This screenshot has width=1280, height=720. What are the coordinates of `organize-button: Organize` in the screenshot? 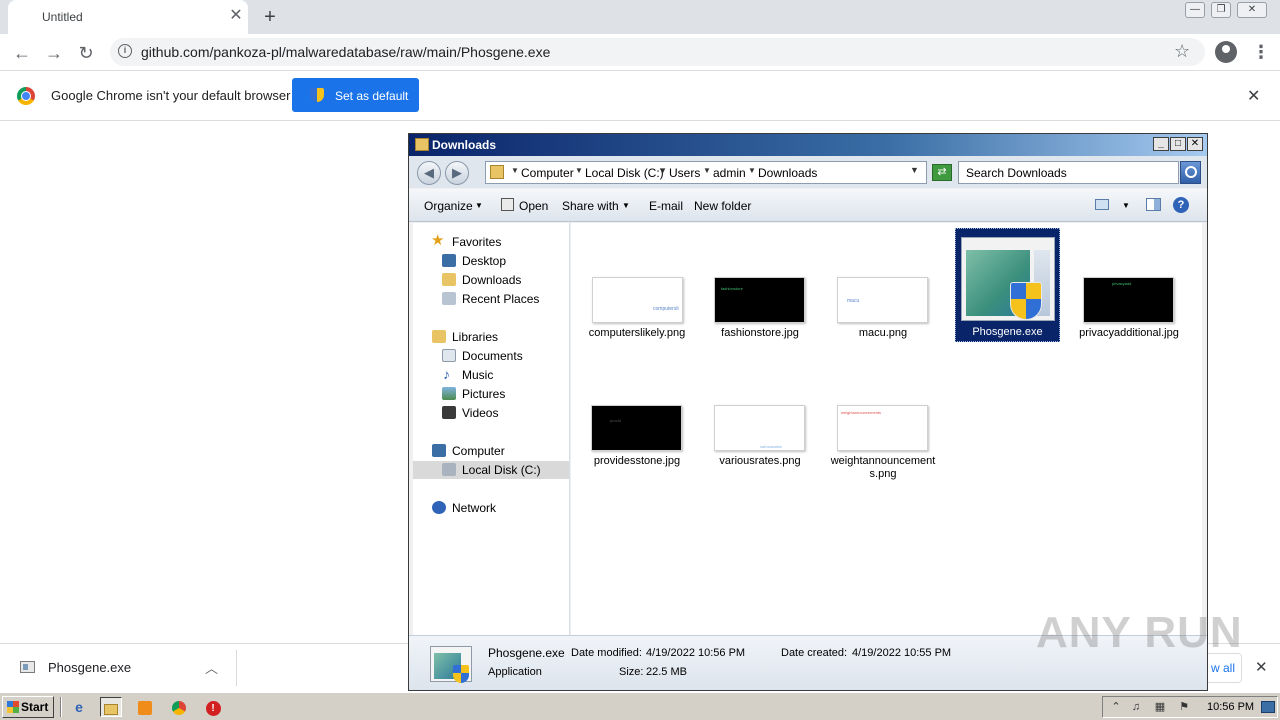 It's located at (448, 206).